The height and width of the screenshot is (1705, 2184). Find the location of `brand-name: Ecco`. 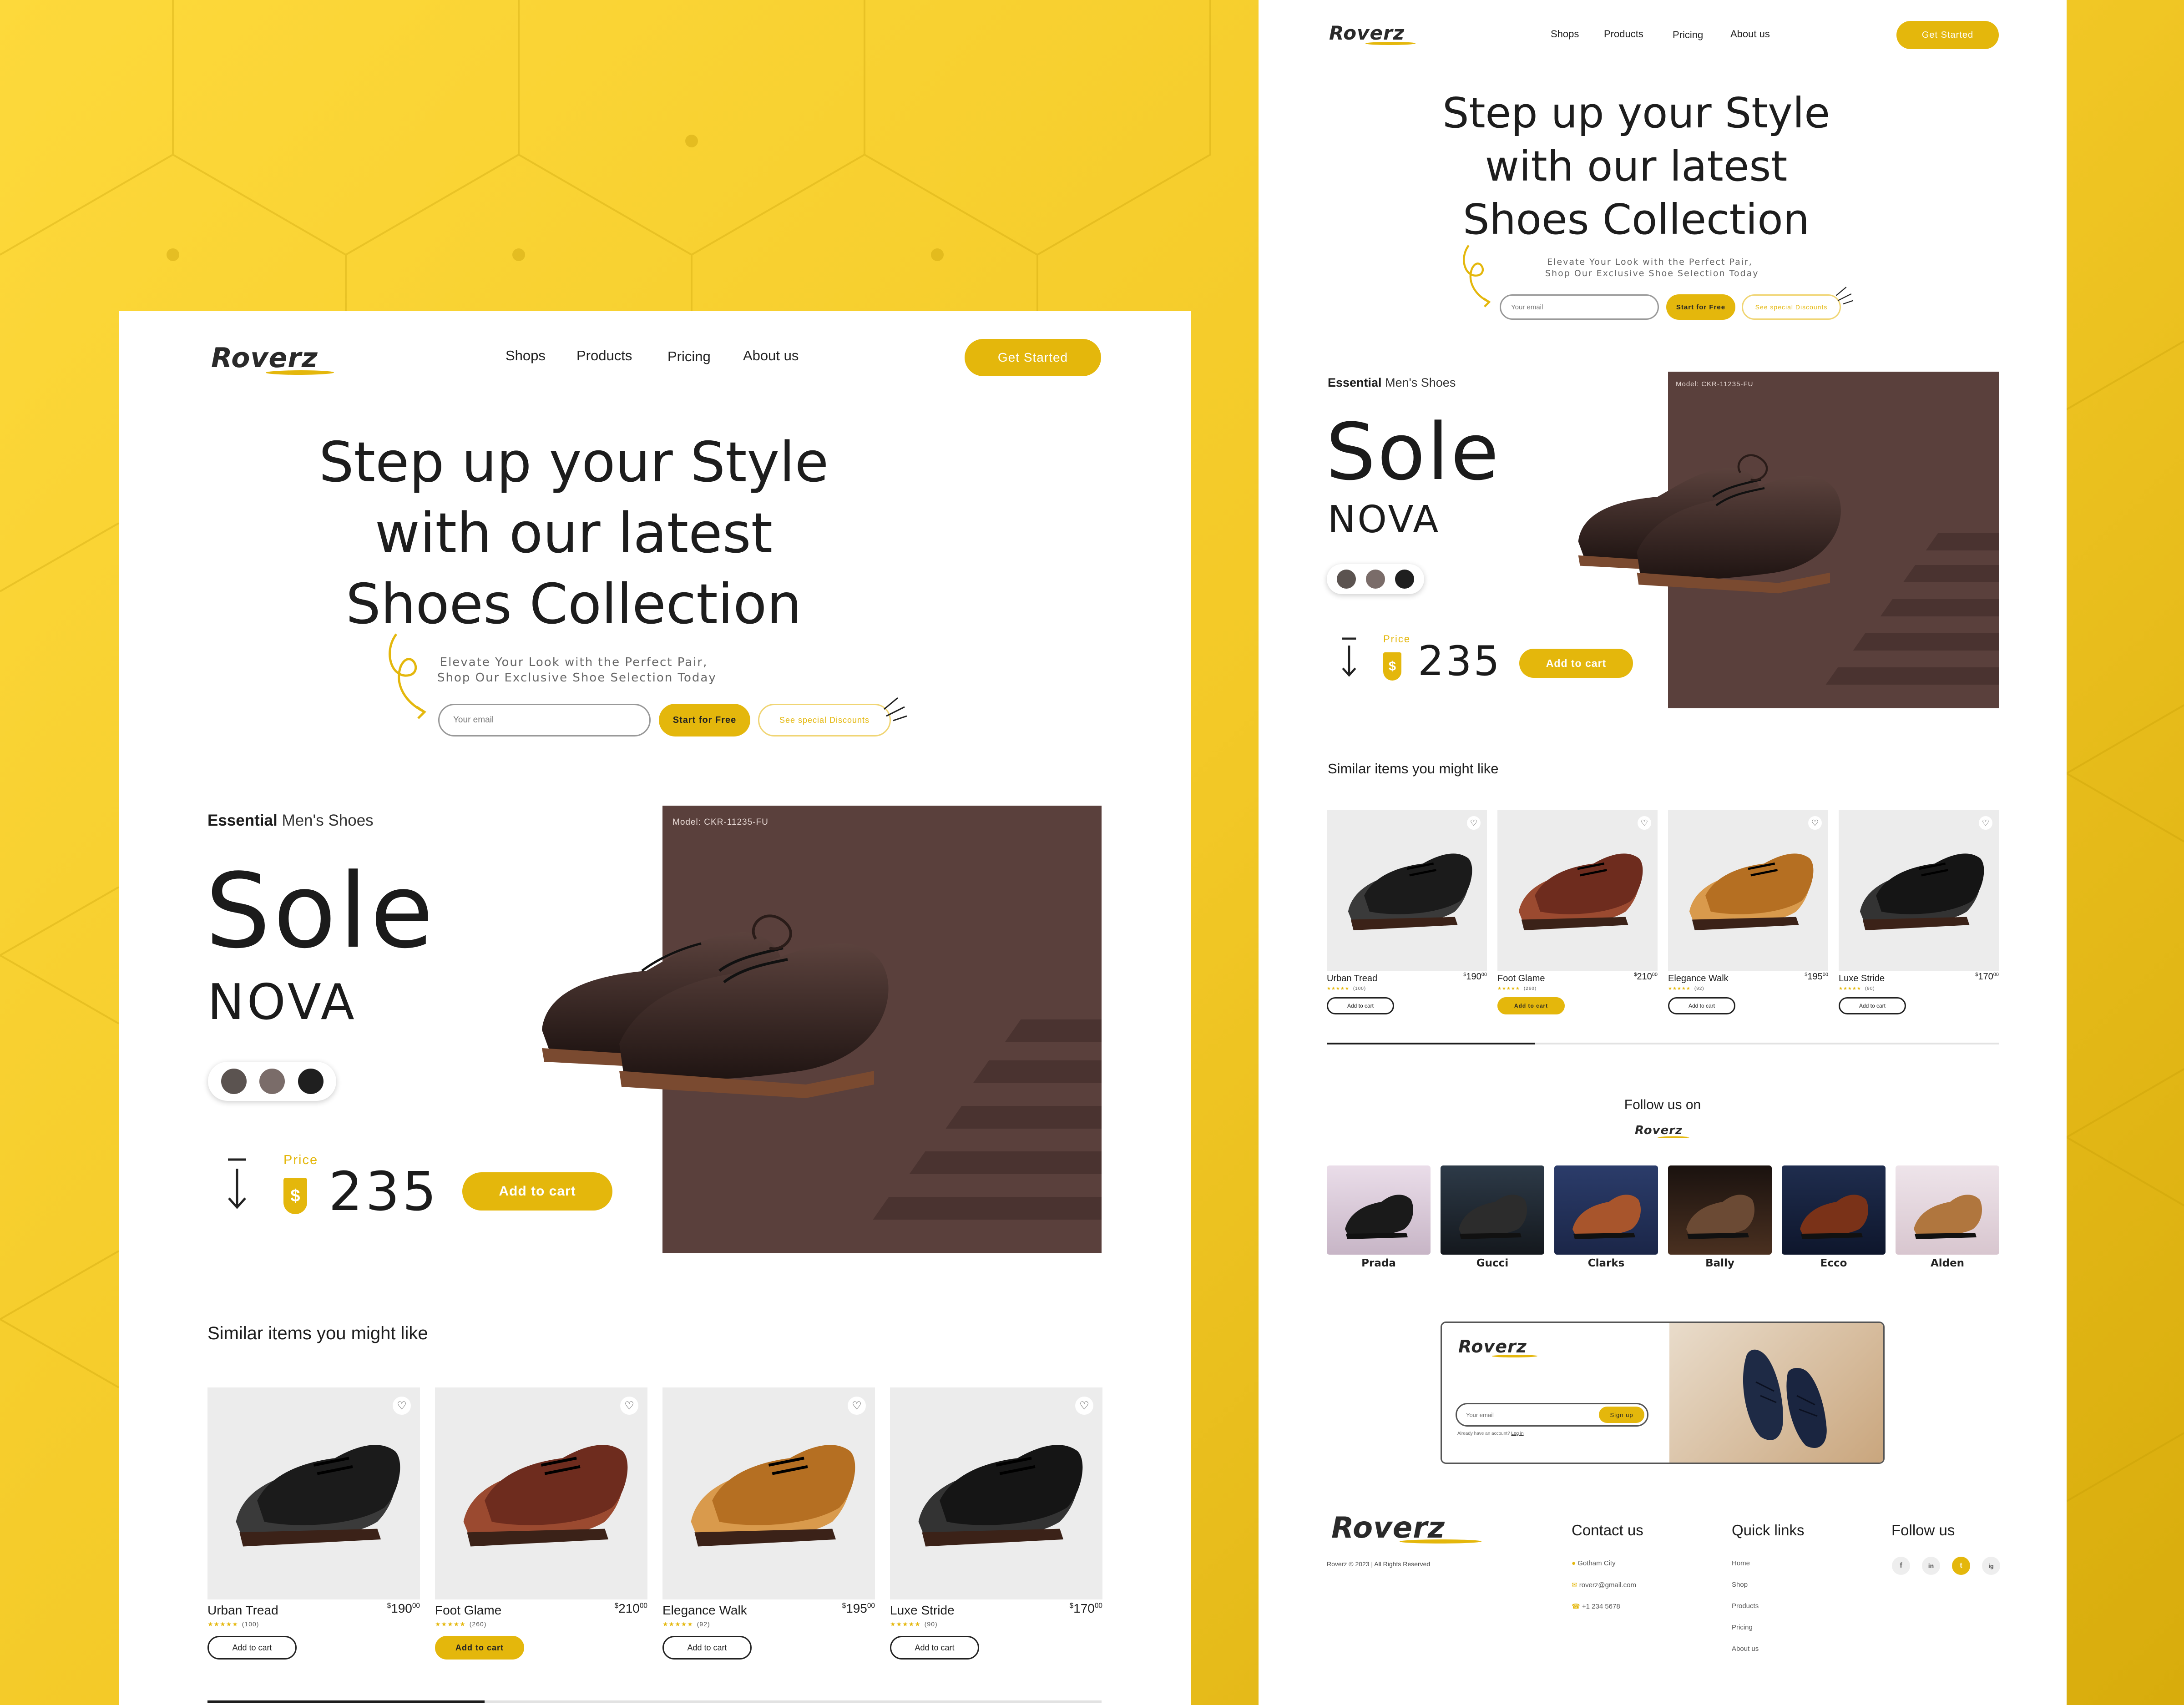

brand-name: Ecco is located at coordinates (1834, 1263).